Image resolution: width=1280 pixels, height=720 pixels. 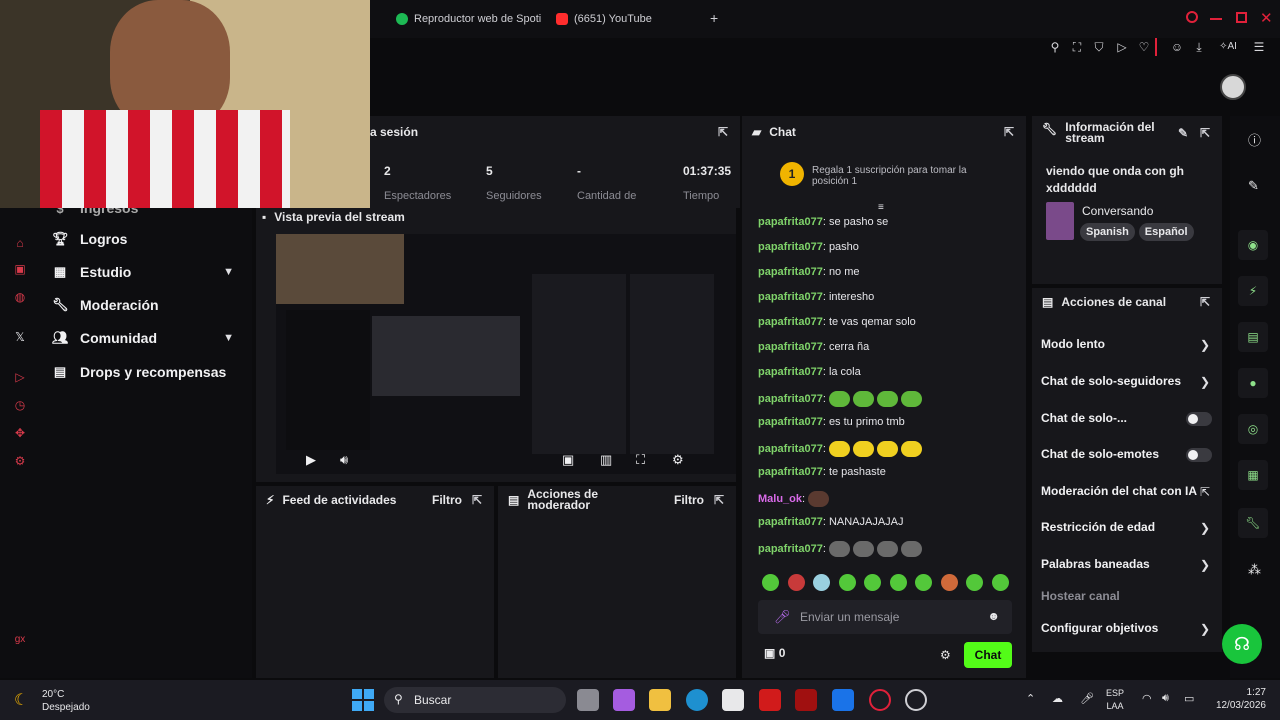 What do you see at coordinates (697, 700) in the screenshot?
I see `edge-icon` at bounding box center [697, 700].